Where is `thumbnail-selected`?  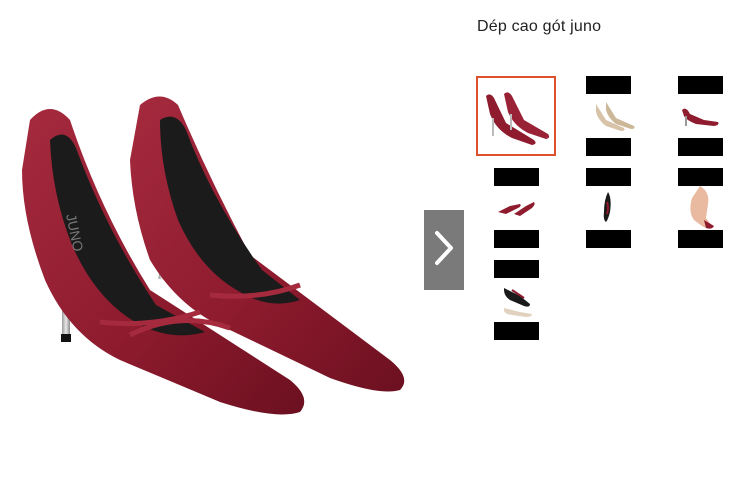 thumbnail-selected is located at coordinates (516, 116).